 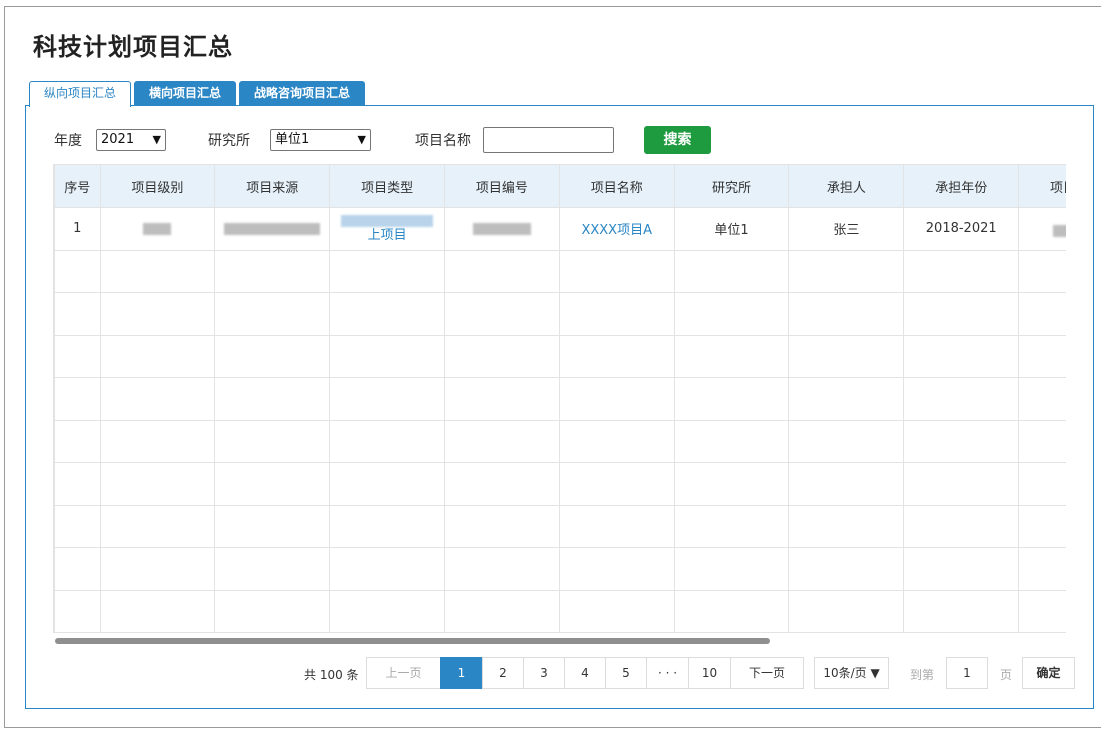 I want to click on table-row: 1 上项目 XXXX项目A 单位1 张三 2018-2021, so click(x=560, y=229).